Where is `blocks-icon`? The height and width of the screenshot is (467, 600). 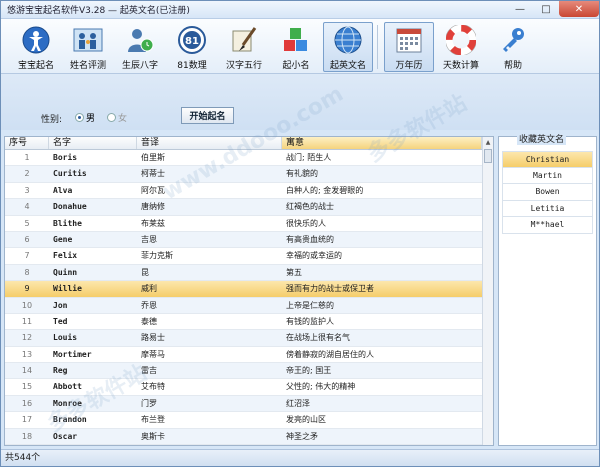
blocks-icon is located at coordinates (296, 40).